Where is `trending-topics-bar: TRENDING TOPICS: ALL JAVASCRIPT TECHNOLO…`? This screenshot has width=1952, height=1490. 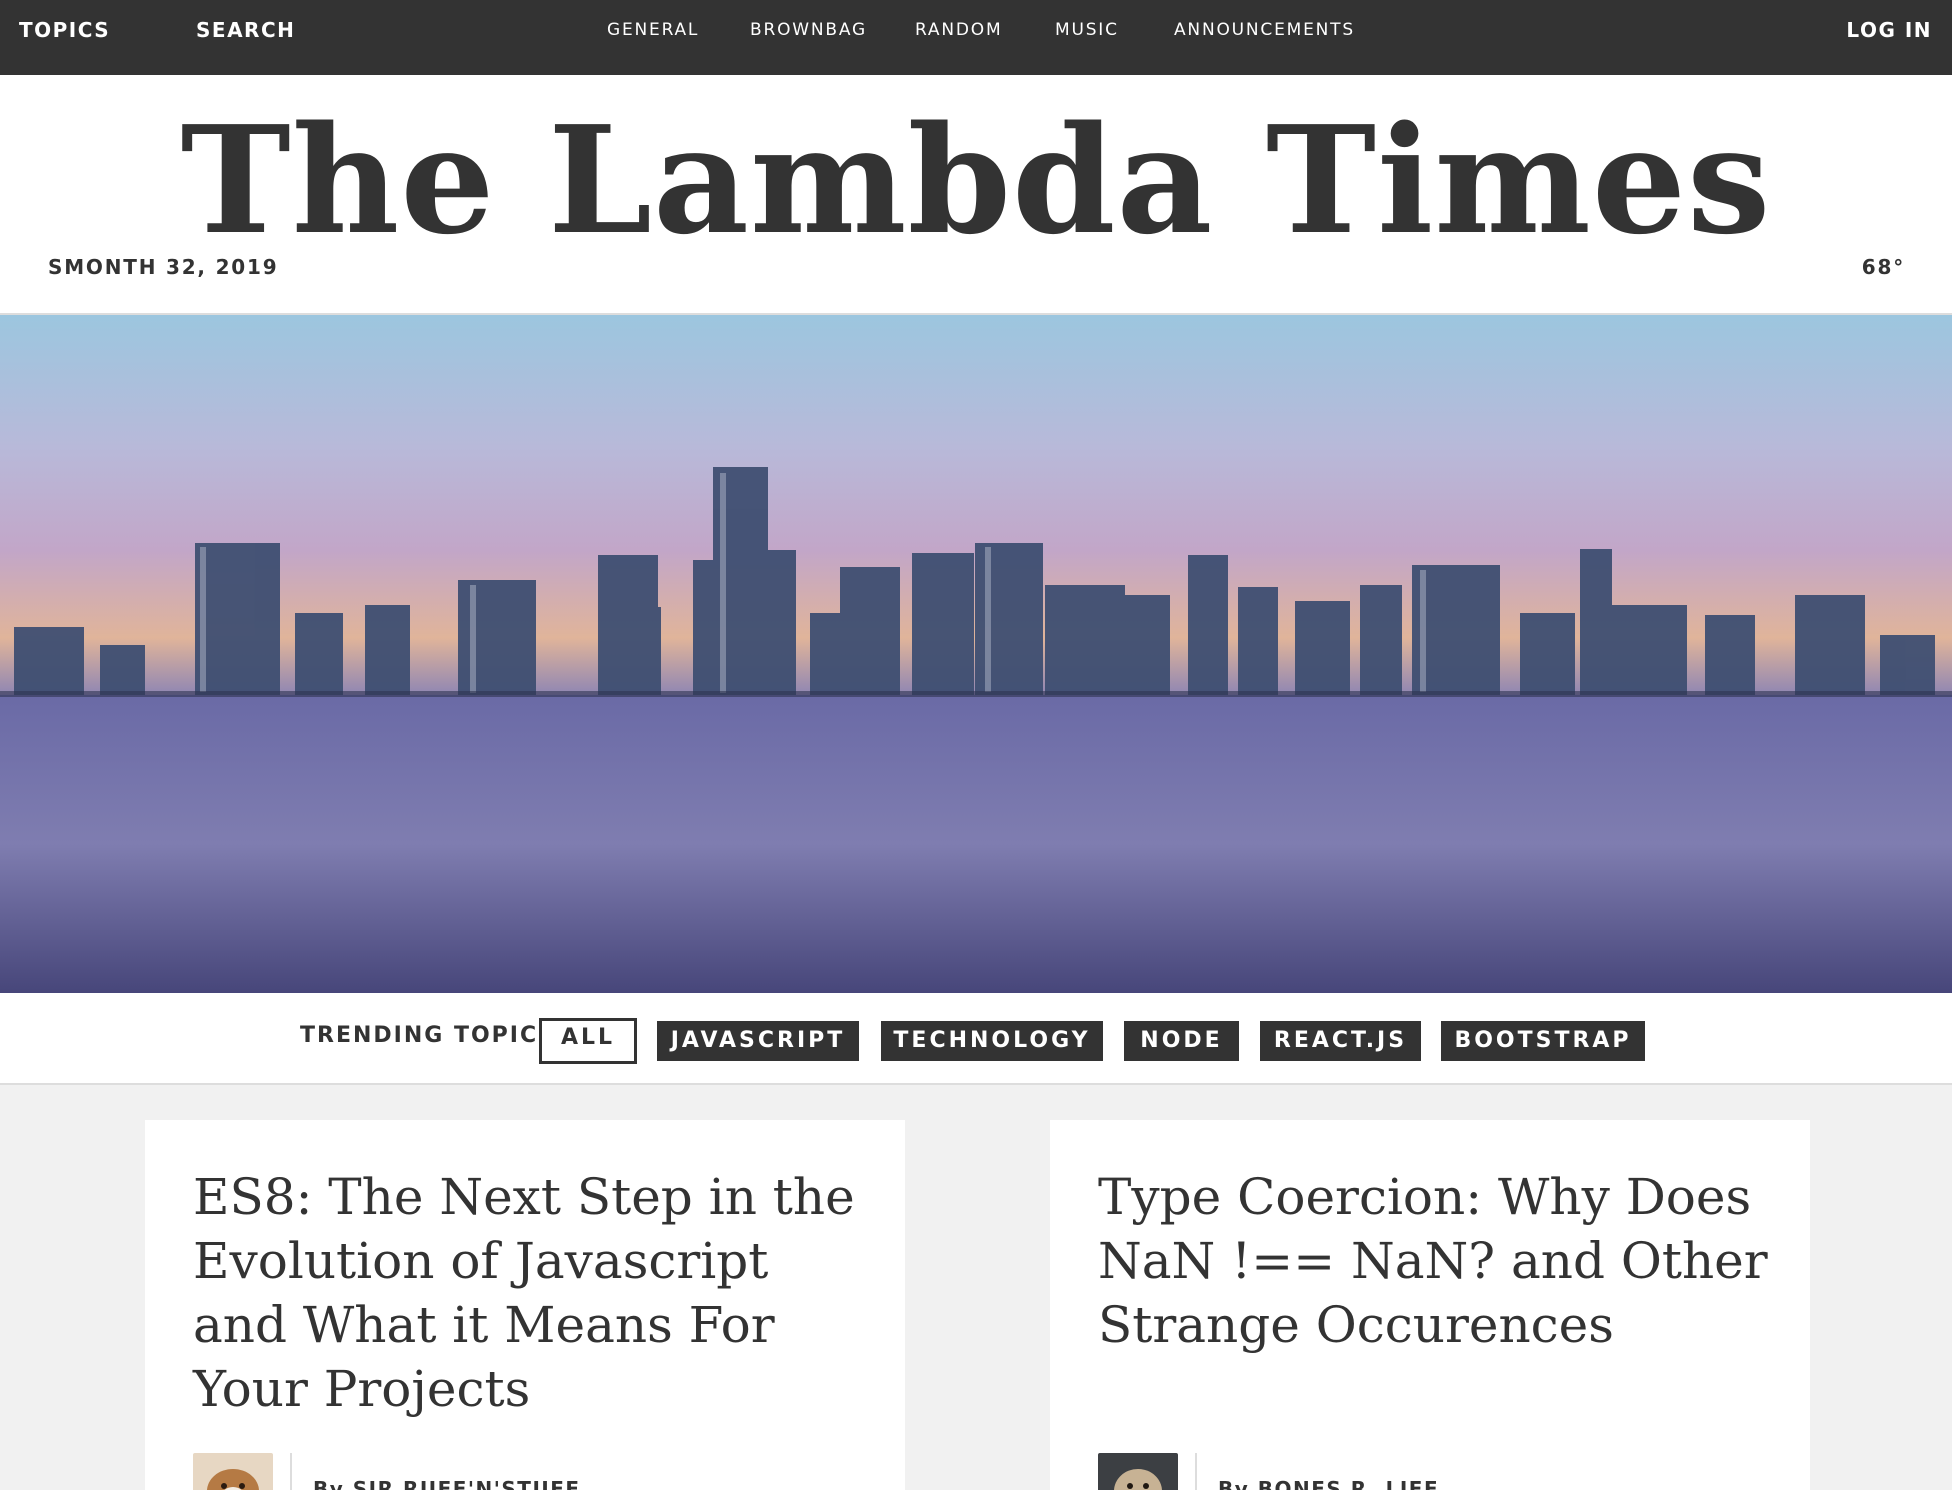 trending-topics-bar: TRENDING TOPICS: ALL JAVASCRIPT TECHNOLO… is located at coordinates (976, 1039).